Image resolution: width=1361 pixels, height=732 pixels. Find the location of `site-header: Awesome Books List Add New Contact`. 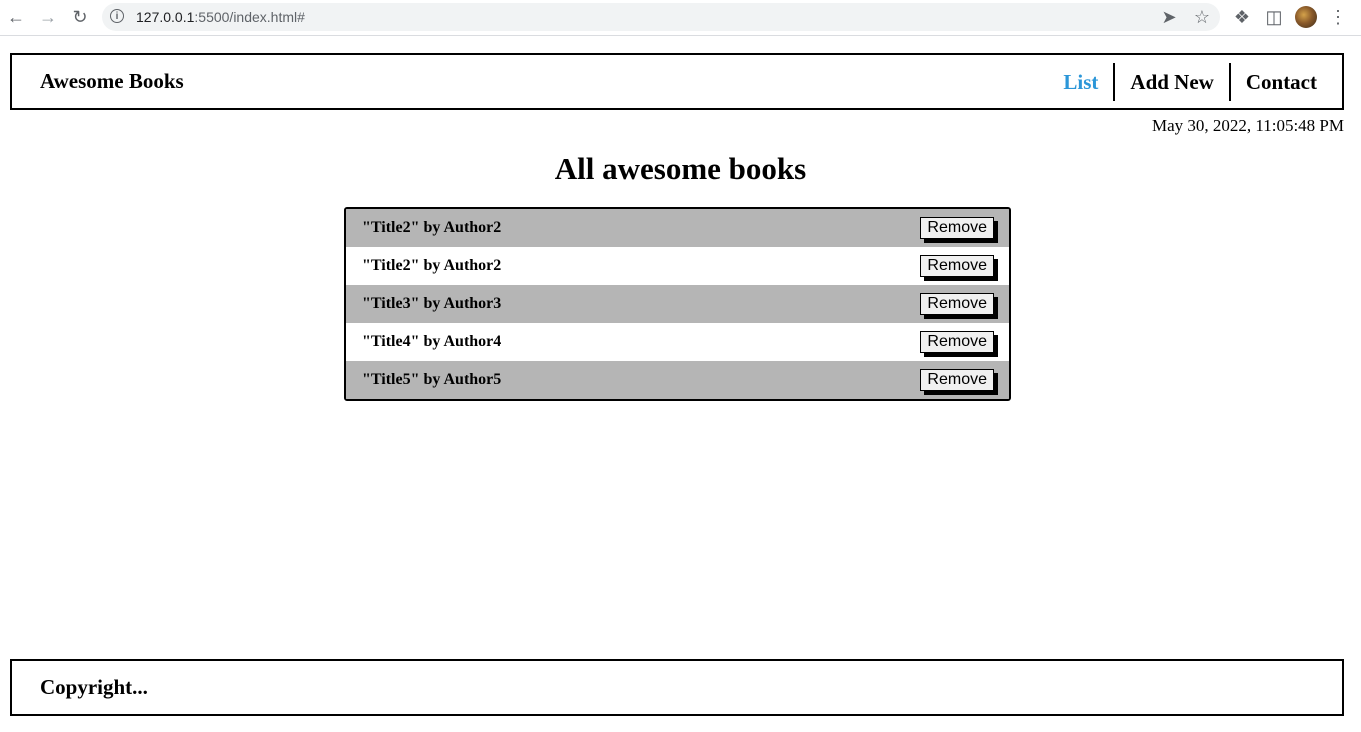

site-header: Awesome Books List Add New Contact is located at coordinates (677, 81).